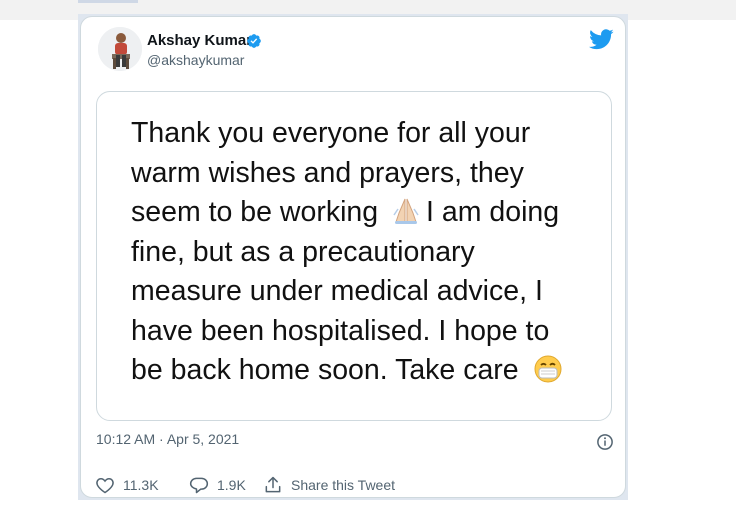  I want to click on share-upload-icon, so click(273, 484).